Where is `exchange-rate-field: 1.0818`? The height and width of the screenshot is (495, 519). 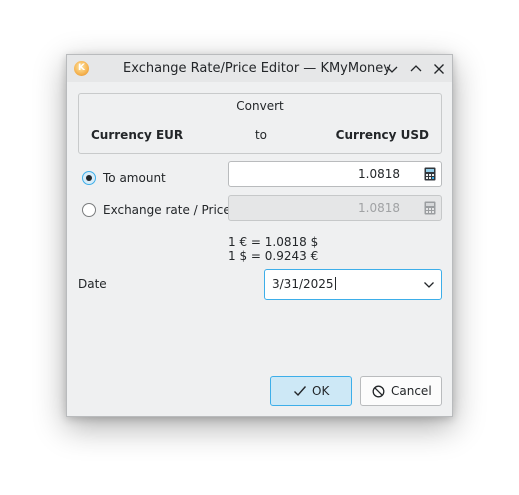
exchange-rate-field: 1.0818 is located at coordinates (335, 208).